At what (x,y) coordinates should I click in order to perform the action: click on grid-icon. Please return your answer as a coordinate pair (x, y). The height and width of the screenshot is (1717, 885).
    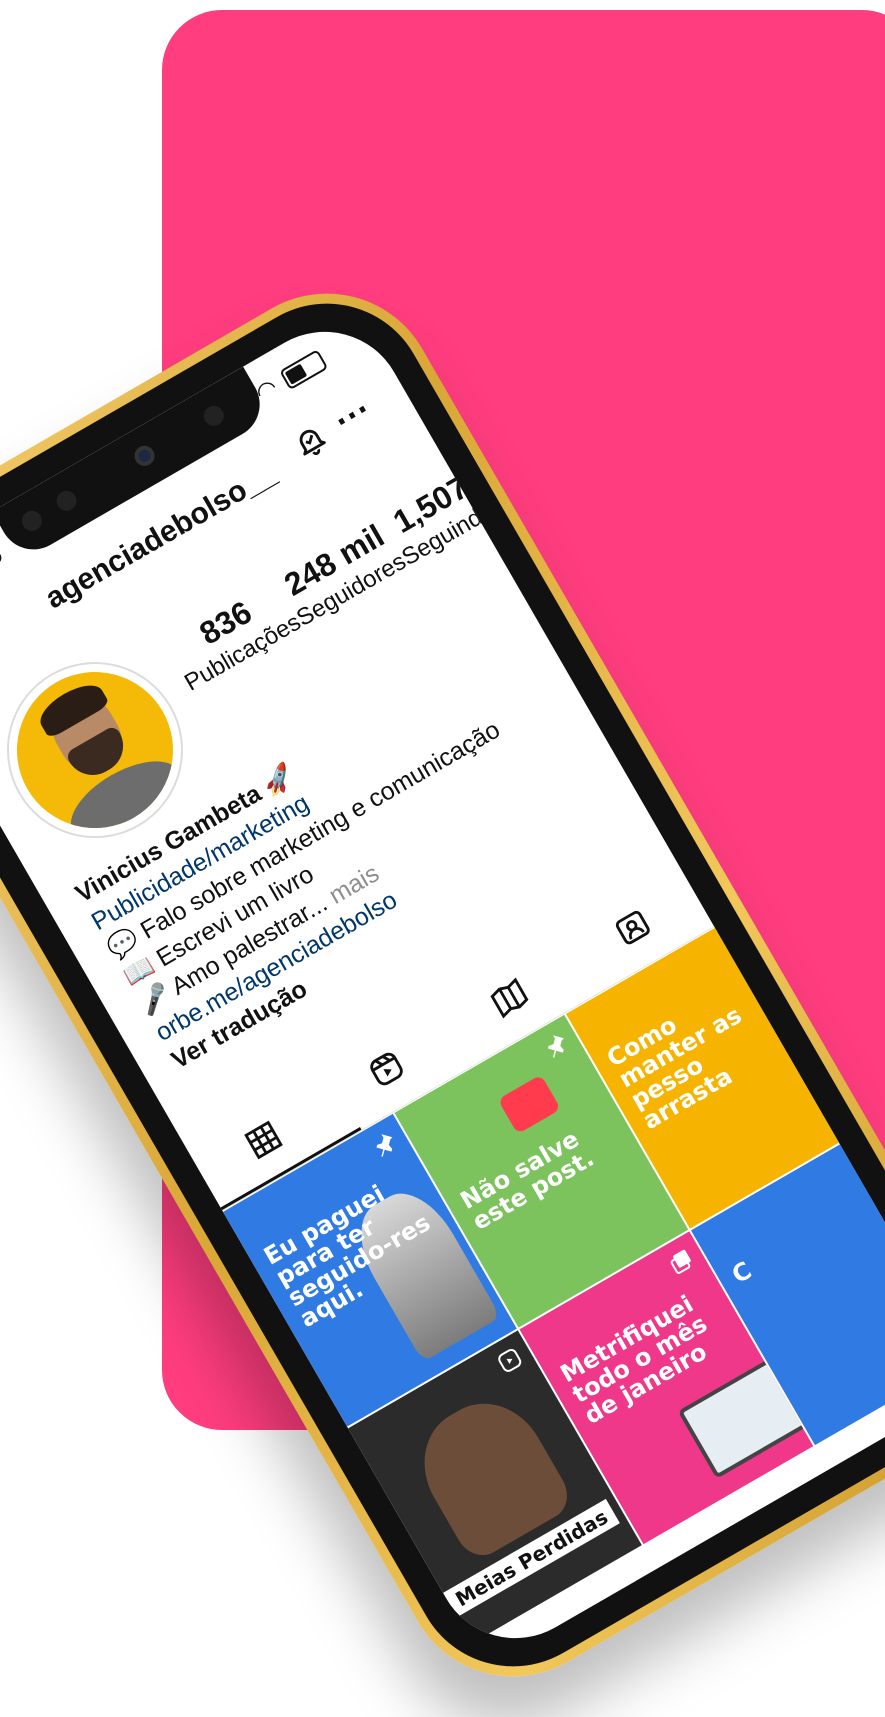
    Looking at the image, I should click on (263, 1140).